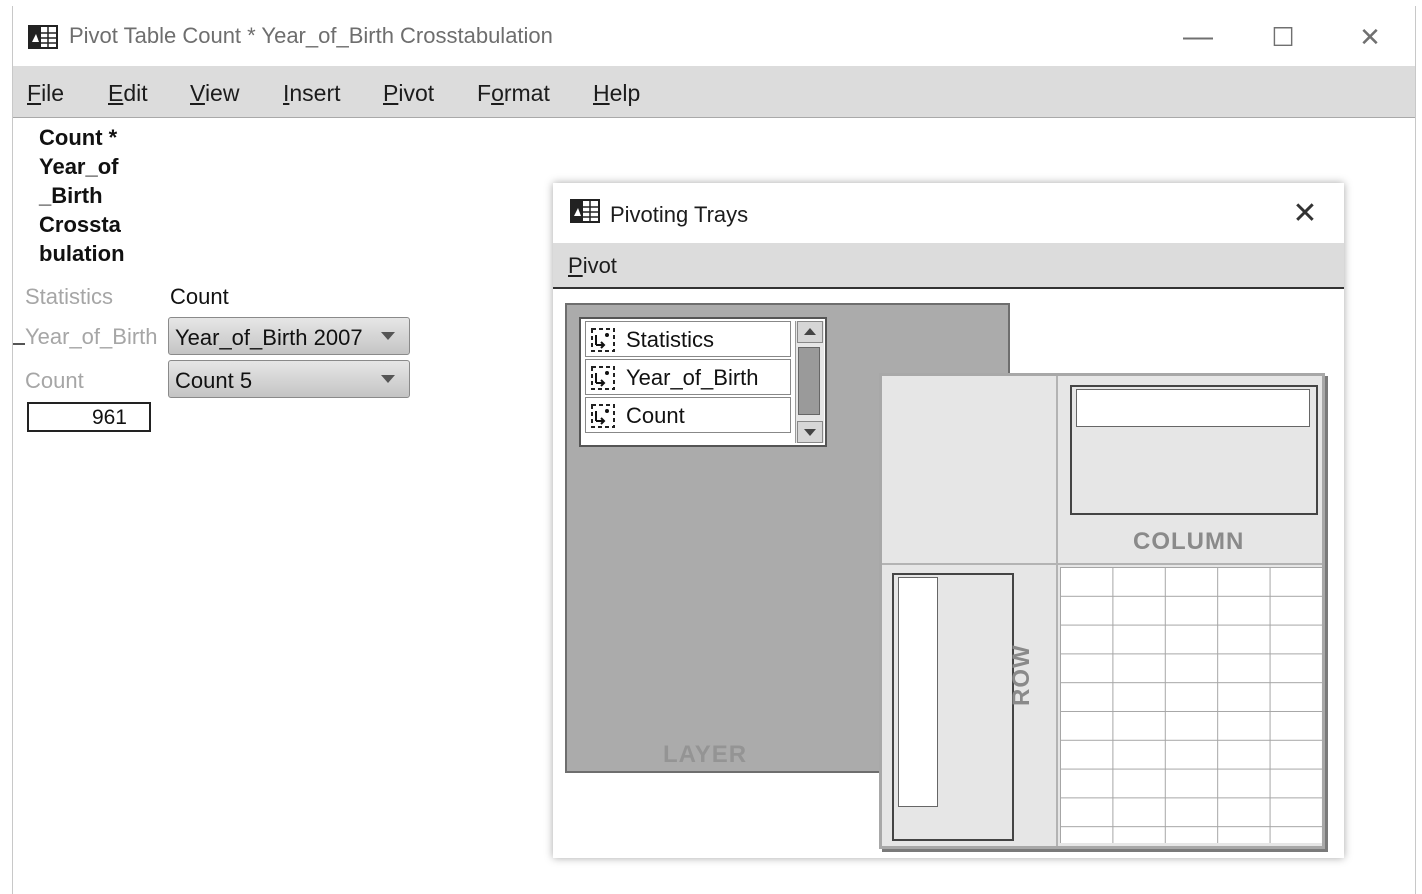 The image size is (1422, 894). I want to click on menu-bar: File Edit View Insert Pivot Format Help, so click(714, 92).